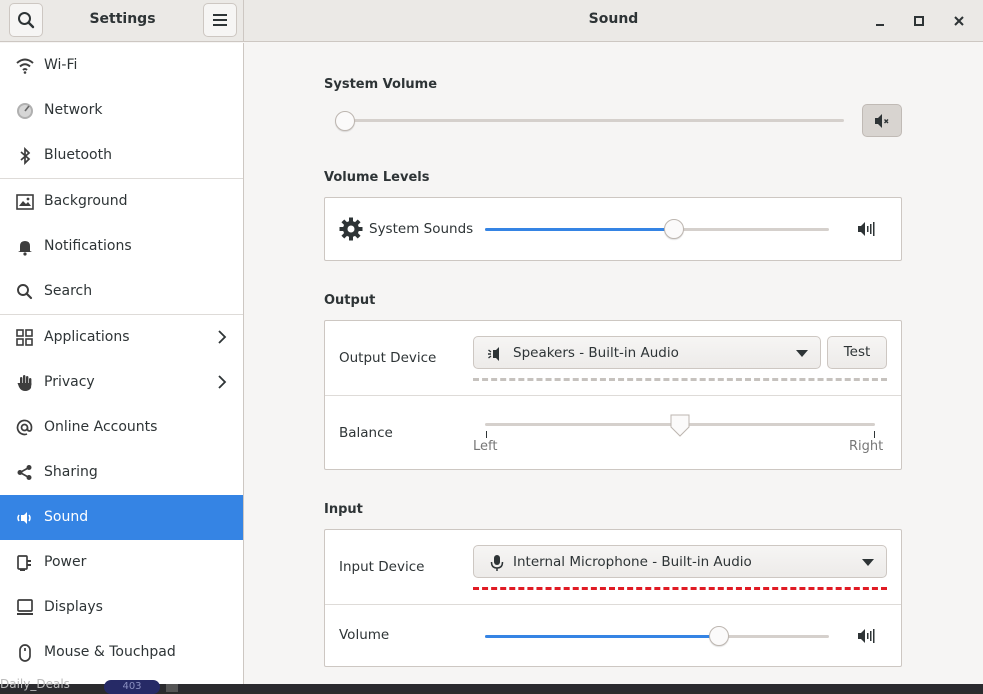  What do you see at coordinates (121, 110) in the screenshot?
I see `sidebar-item-network: Network` at bounding box center [121, 110].